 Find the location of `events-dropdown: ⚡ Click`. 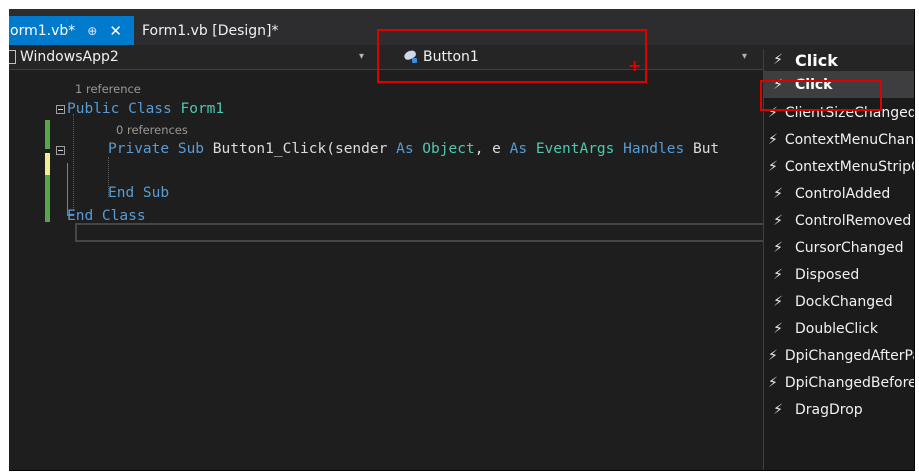

events-dropdown: ⚡ Click is located at coordinates (839, 60).